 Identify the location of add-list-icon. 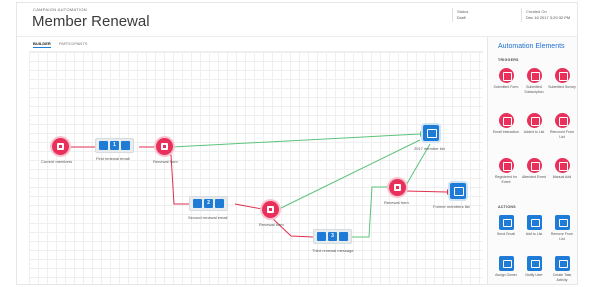
(534, 222).